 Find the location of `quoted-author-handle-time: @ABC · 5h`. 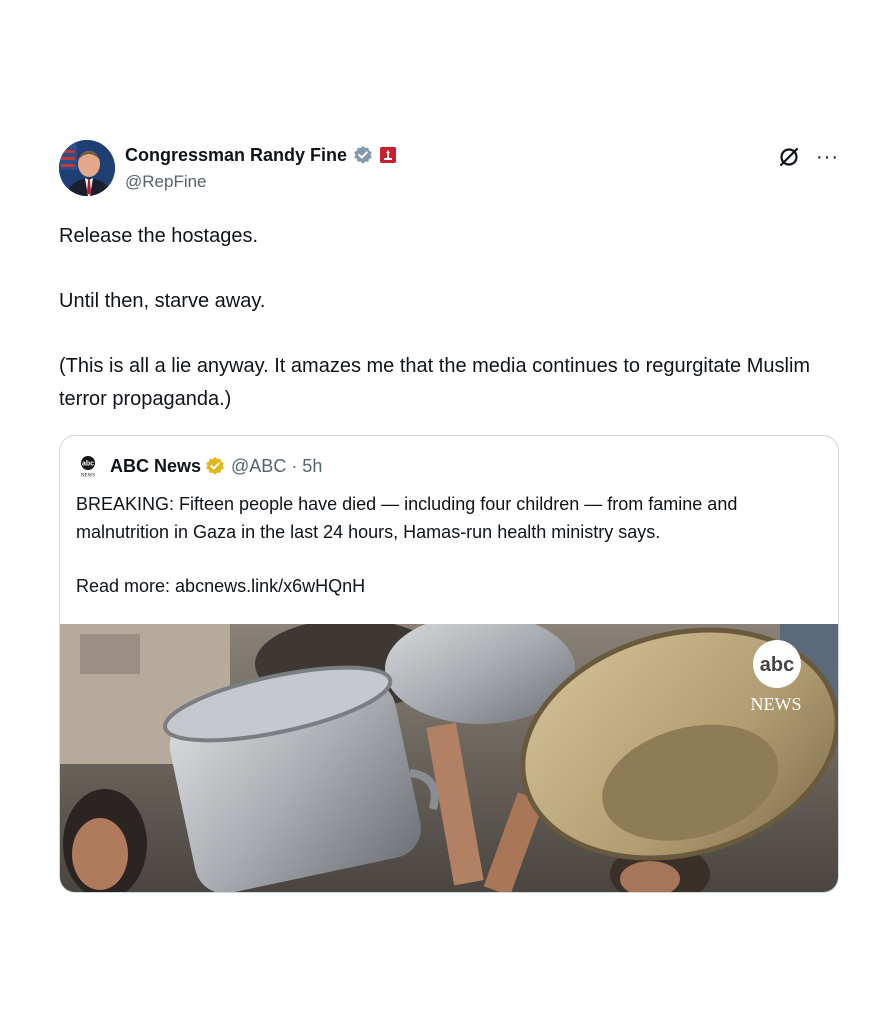

quoted-author-handle-time: @ABC · 5h is located at coordinates (276, 466).